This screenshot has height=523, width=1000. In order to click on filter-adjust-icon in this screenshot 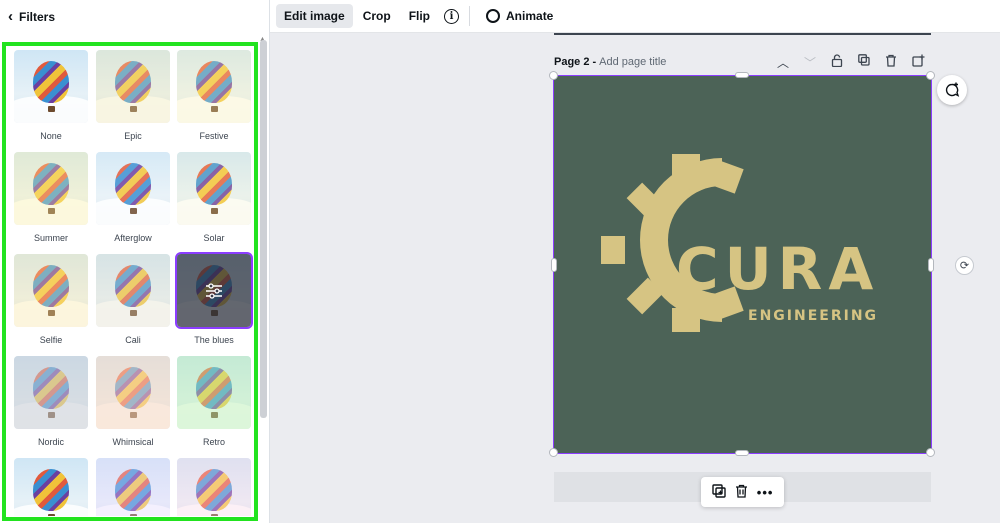, I will do `click(214, 290)`.